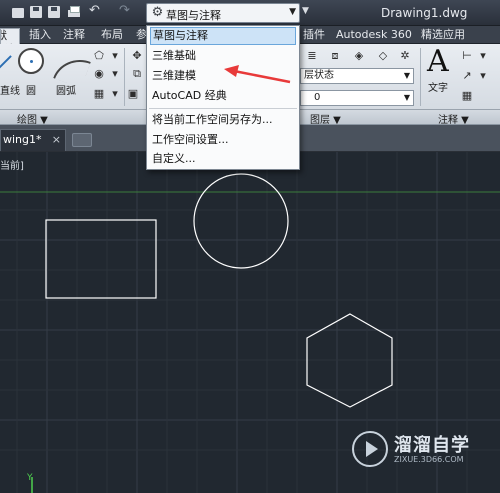 Image resolution: width=500 pixels, height=493 pixels. Describe the element at coordinates (223, 108) in the screenshot. I see `menu-separator` at that location.